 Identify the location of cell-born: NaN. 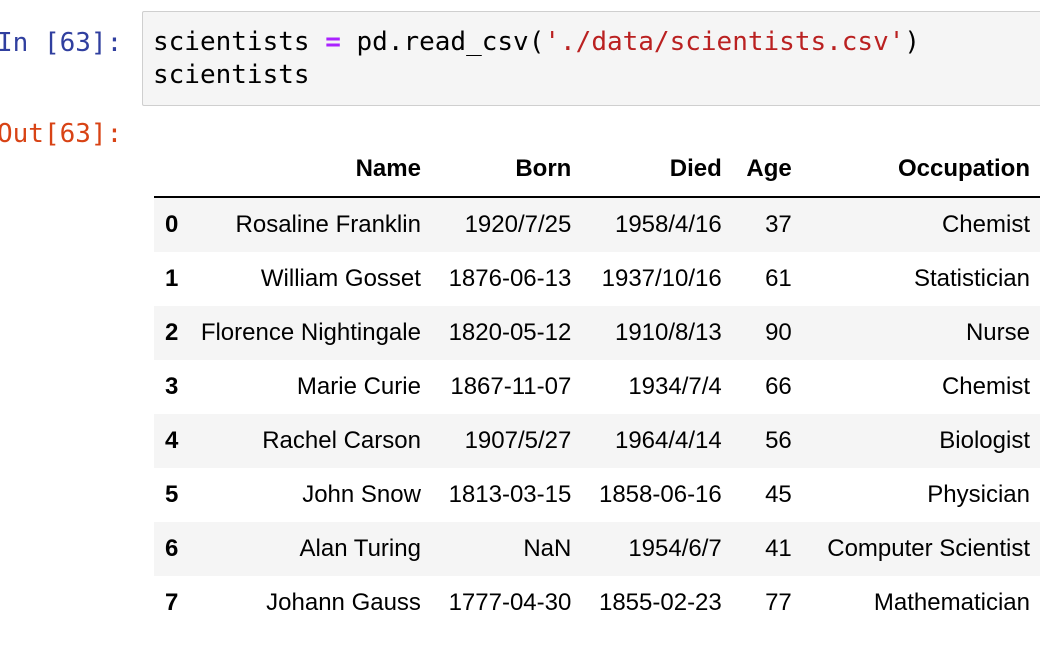
(547, 548).